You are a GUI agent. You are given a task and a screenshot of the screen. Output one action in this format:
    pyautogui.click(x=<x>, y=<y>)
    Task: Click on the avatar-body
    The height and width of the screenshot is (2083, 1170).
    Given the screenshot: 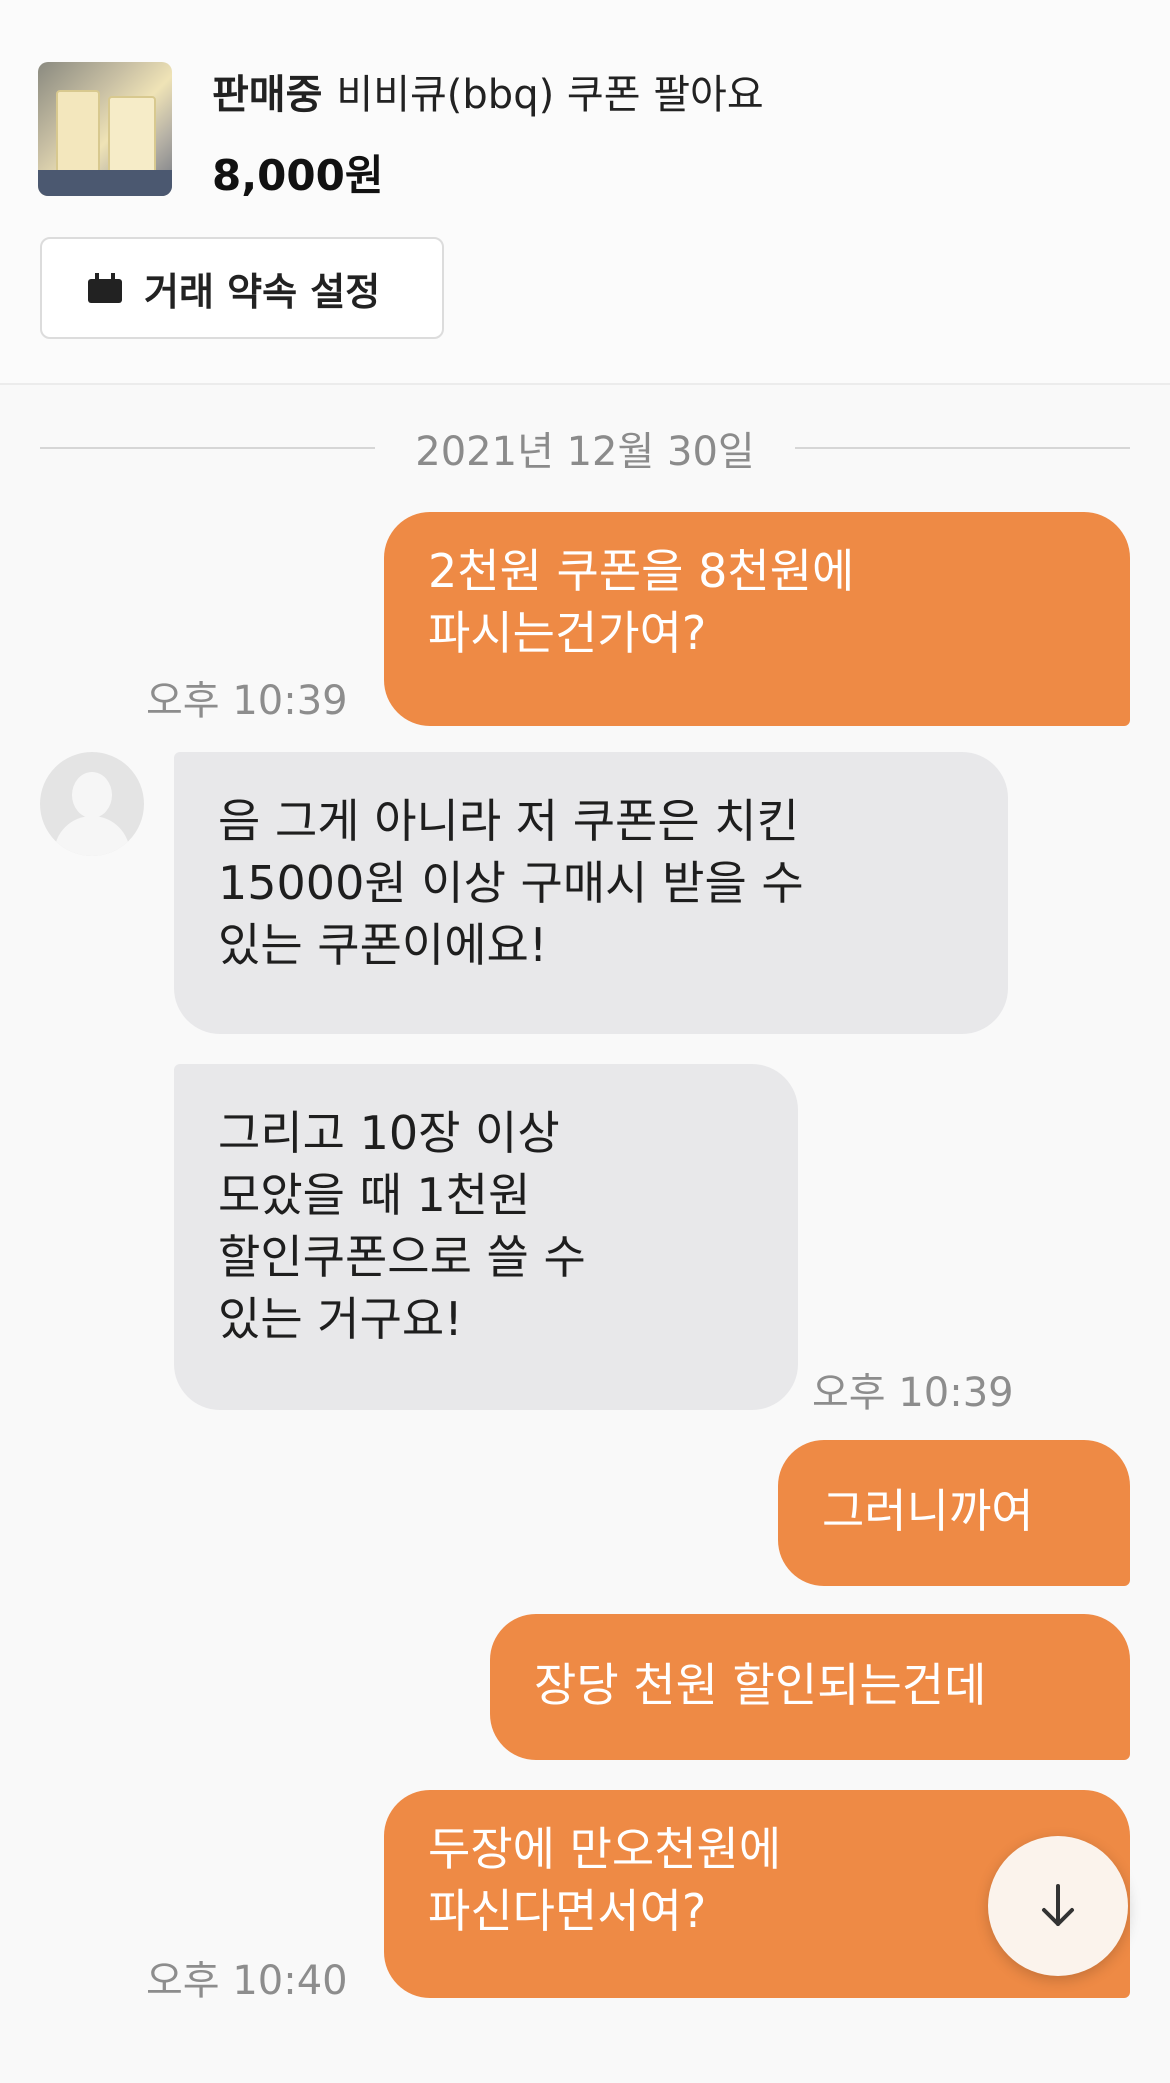 What is the action you would take?
    pyautogui.click(x=92, y=836)
    